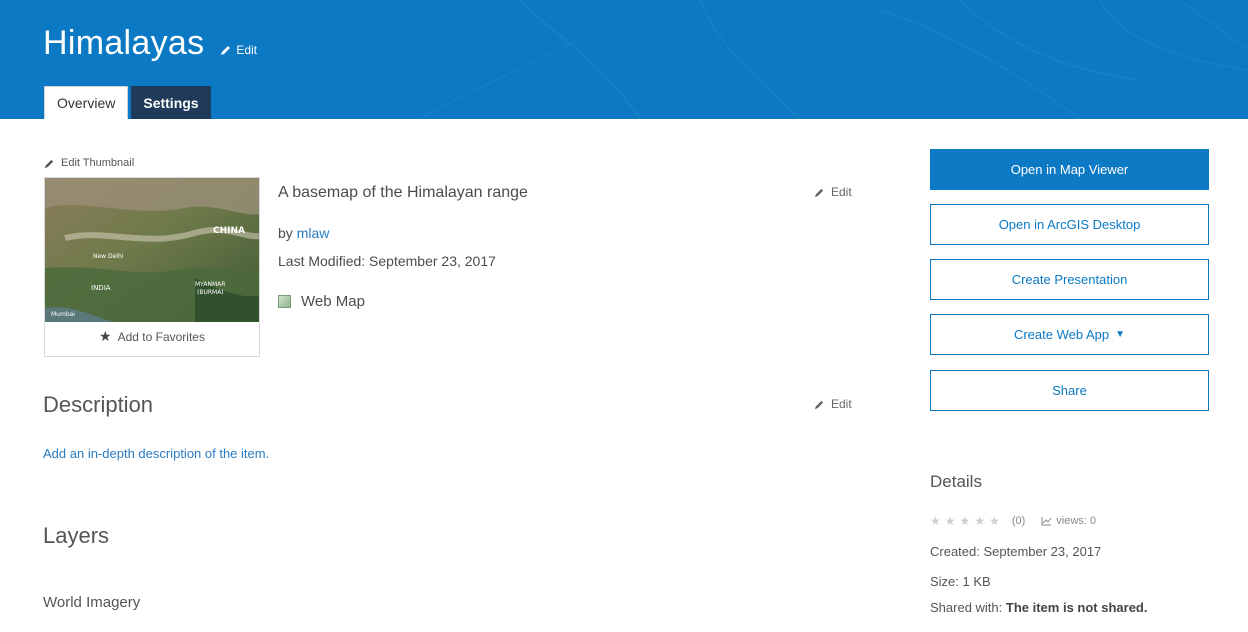  Describe the element at coordinates (247, 50) in the screenshot. I see `title-edit-label: Edit` at that location.